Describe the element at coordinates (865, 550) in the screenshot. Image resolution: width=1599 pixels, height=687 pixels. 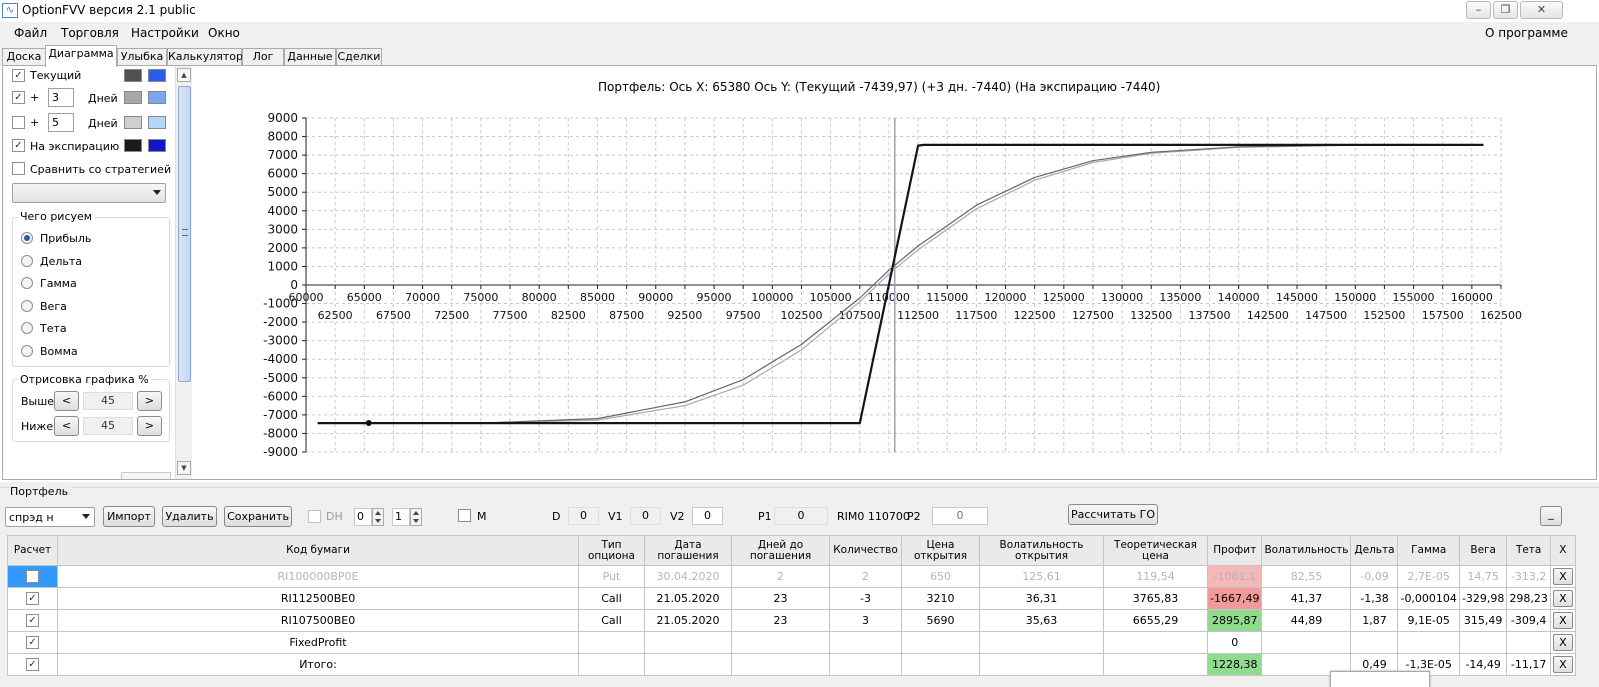
I see `column-header-qty: Количество` at that location.